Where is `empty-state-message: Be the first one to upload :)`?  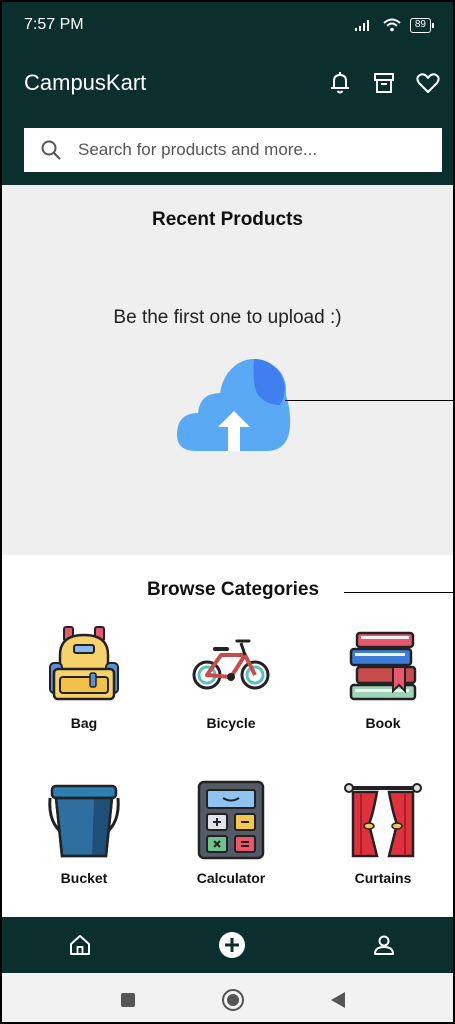 empty-state-message: Be the first one to upload :) is located at coordinates (227, 317).